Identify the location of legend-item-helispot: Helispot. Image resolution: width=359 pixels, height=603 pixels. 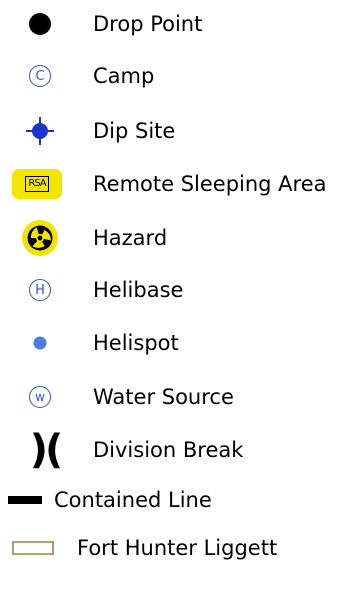
(179, 343).